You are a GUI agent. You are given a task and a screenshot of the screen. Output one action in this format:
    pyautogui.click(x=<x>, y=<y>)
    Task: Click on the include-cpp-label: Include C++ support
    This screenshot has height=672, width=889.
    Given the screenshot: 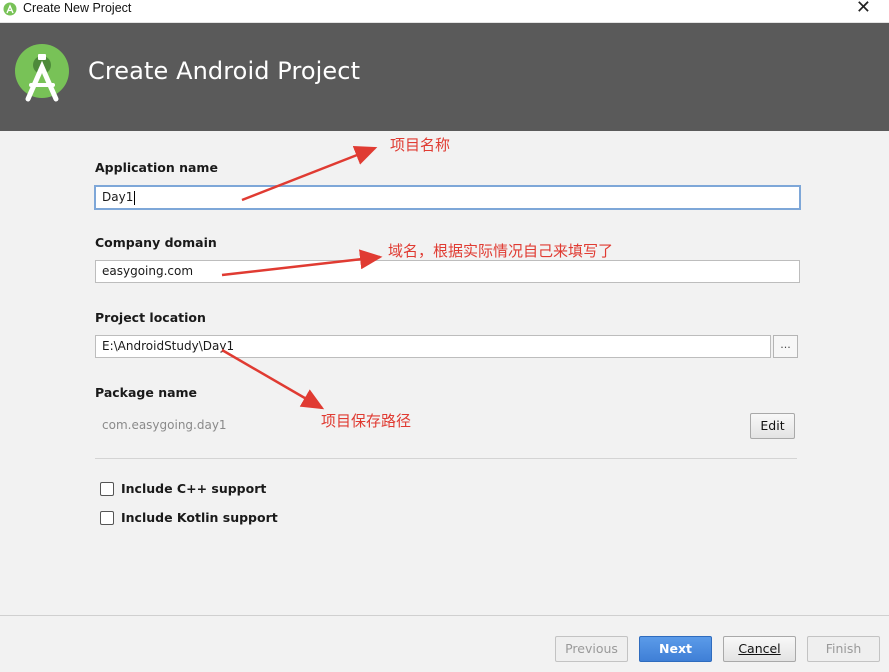 What is the action you would take?
    pyautogui.click(x=193, y=488)
    